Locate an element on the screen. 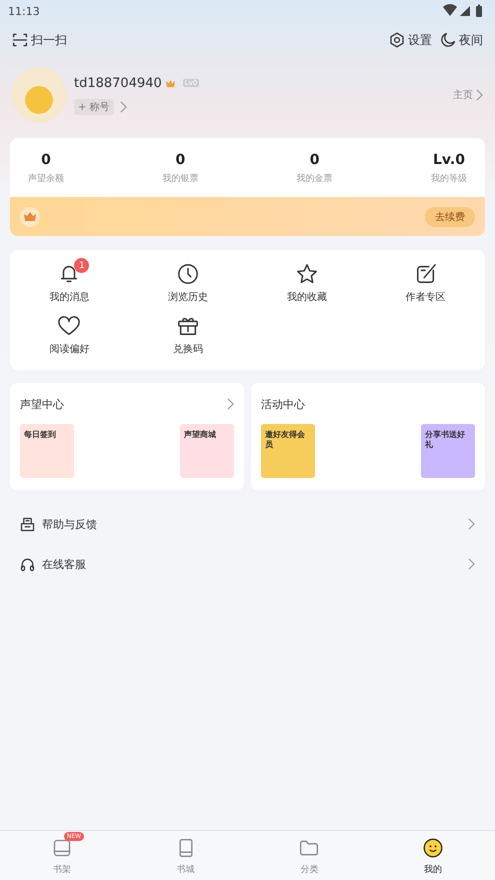  tab: 我的 is located at coordinates (433, 856).